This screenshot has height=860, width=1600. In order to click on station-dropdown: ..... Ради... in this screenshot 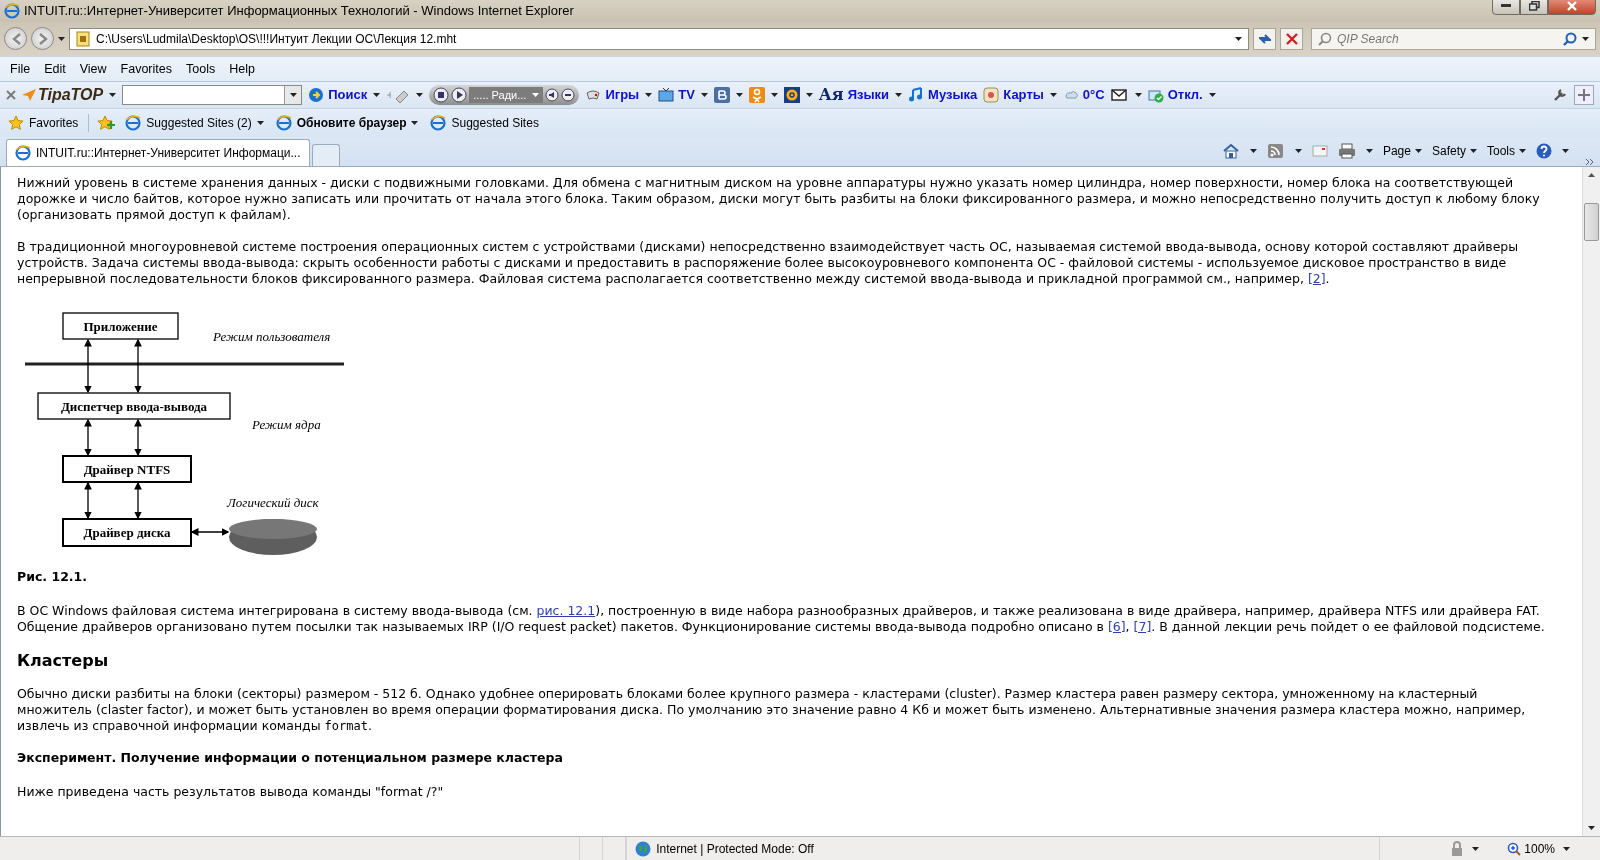, I will do `click(506, 94)`.